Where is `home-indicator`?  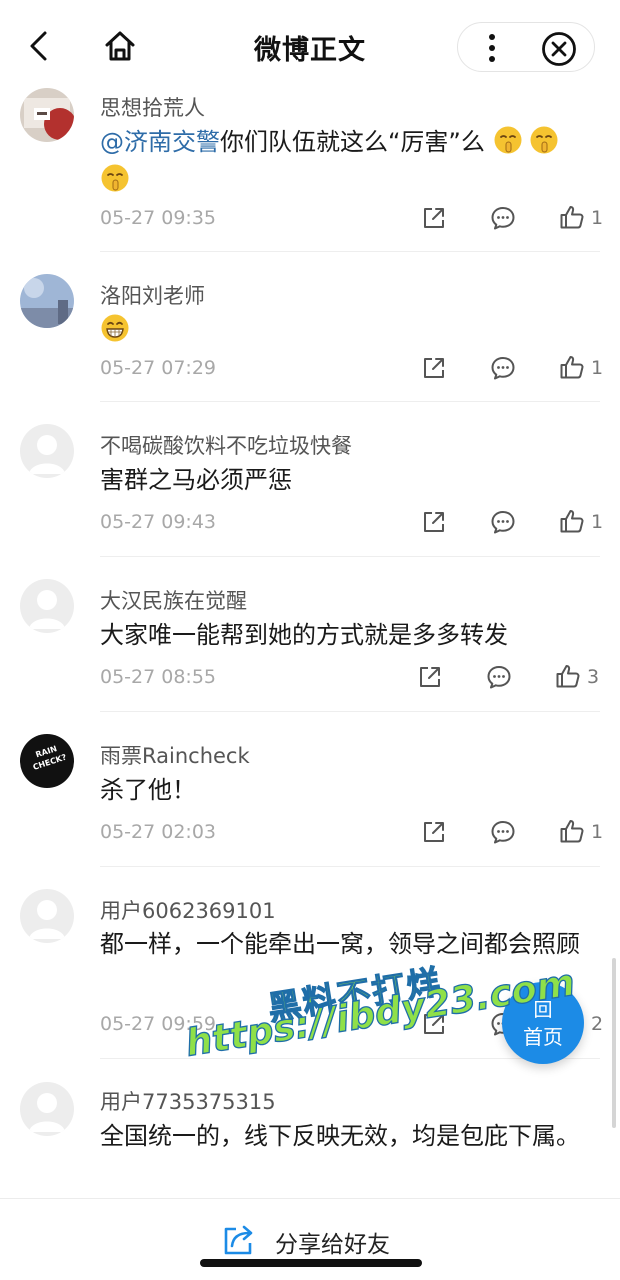
home-indicator is located at coordinates (311, 1263).